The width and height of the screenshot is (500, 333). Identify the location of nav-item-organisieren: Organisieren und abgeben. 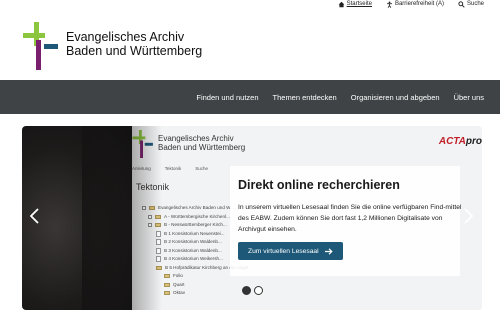
(395, 97).